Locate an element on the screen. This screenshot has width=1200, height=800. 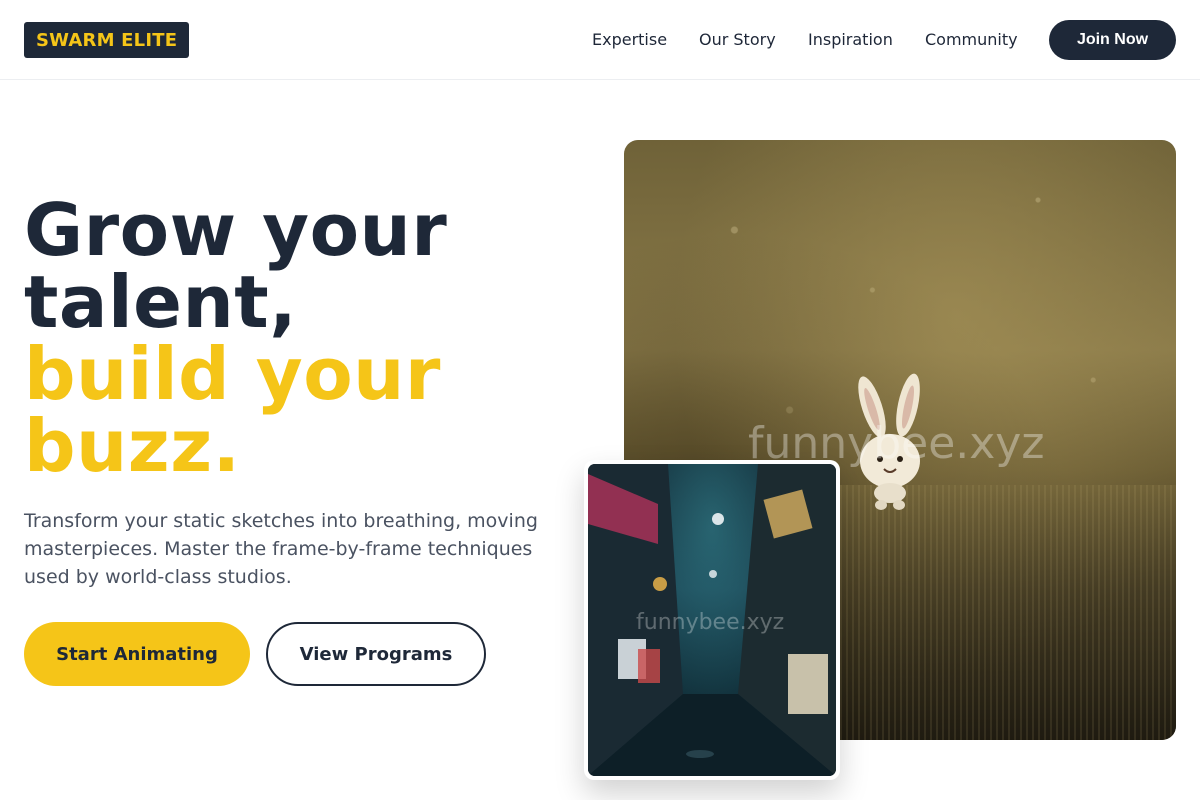
inset-image-watermark: funnybee.xyz is located at coordinates (710, 622).